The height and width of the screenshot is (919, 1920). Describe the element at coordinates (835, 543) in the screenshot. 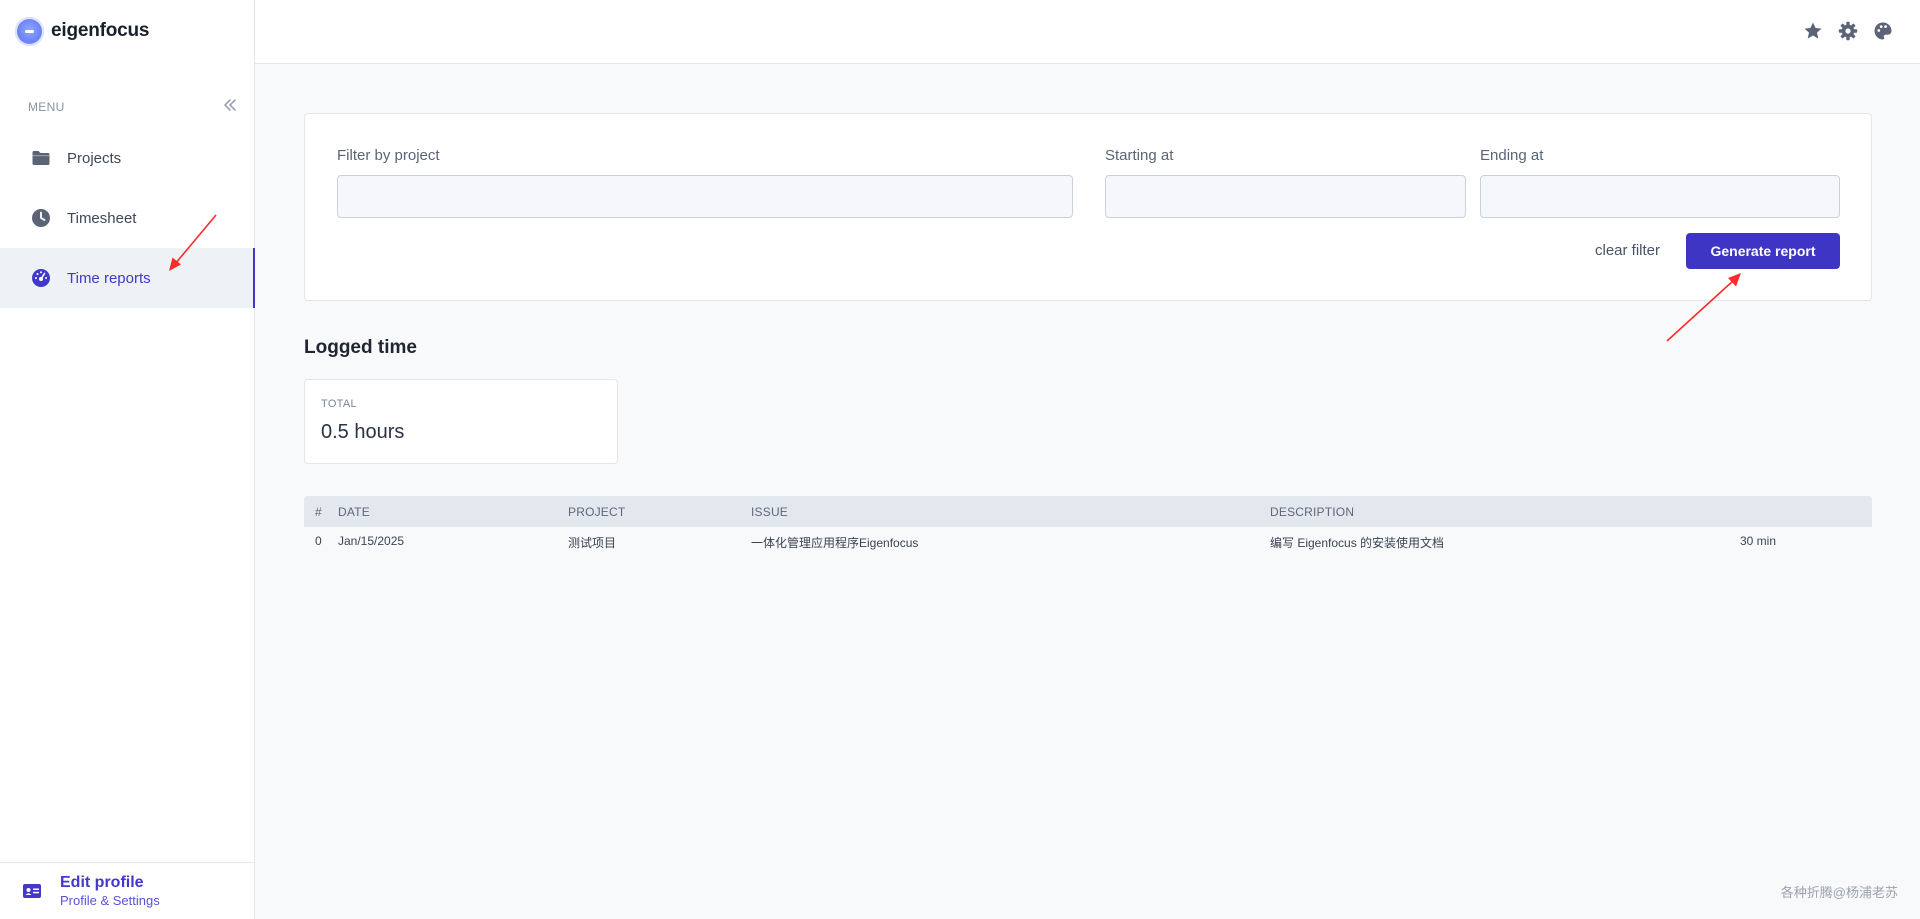

I see `row-issue: 一体化管理应用程序Eigenfocus` at that location.